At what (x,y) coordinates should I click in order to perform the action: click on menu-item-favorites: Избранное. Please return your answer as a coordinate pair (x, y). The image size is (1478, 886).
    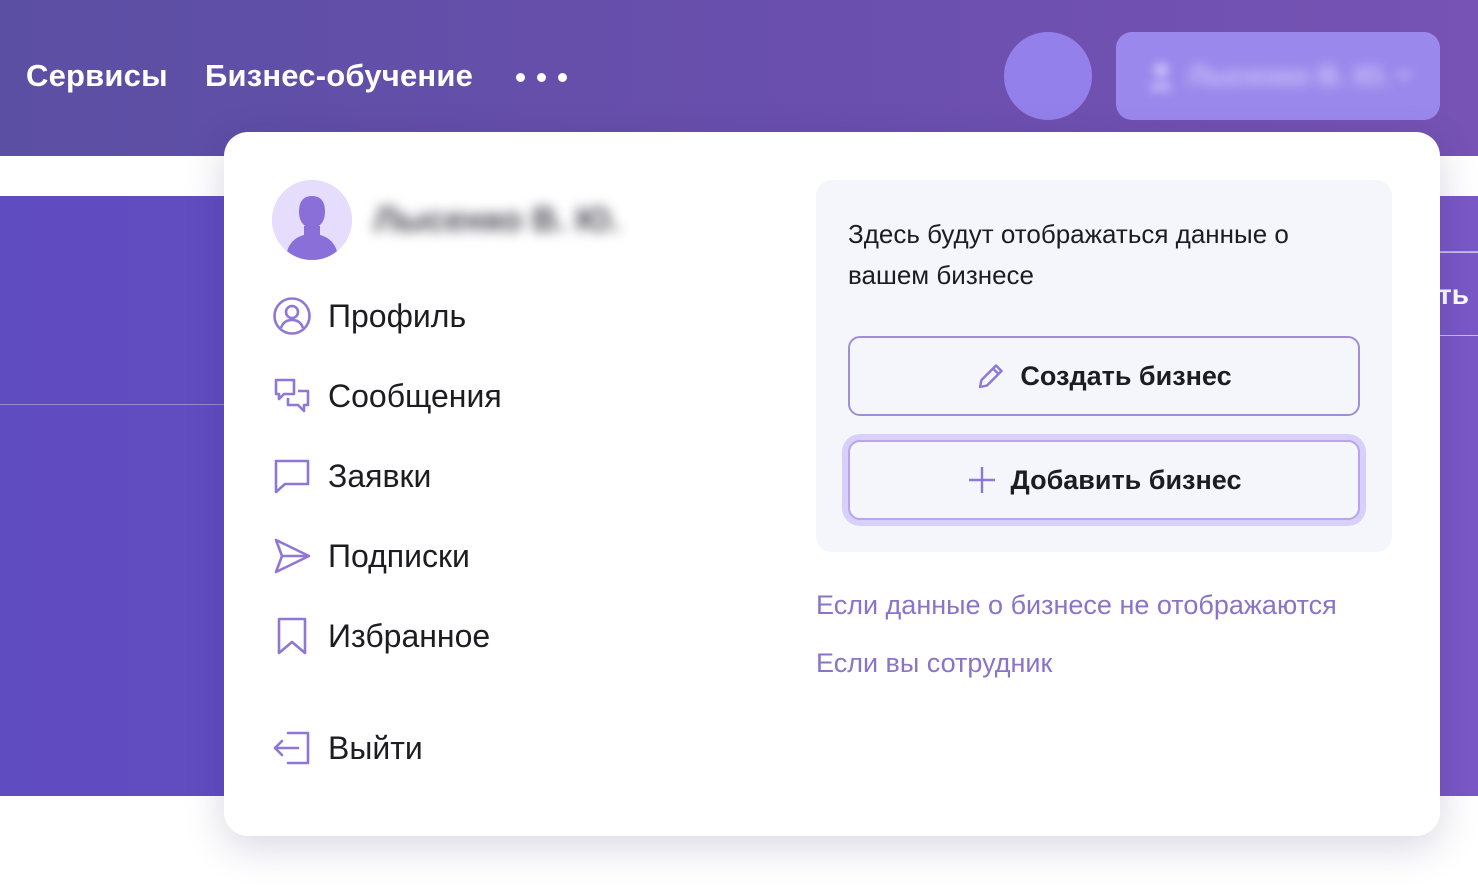
    Looking at the image, I should click on (442, 636).